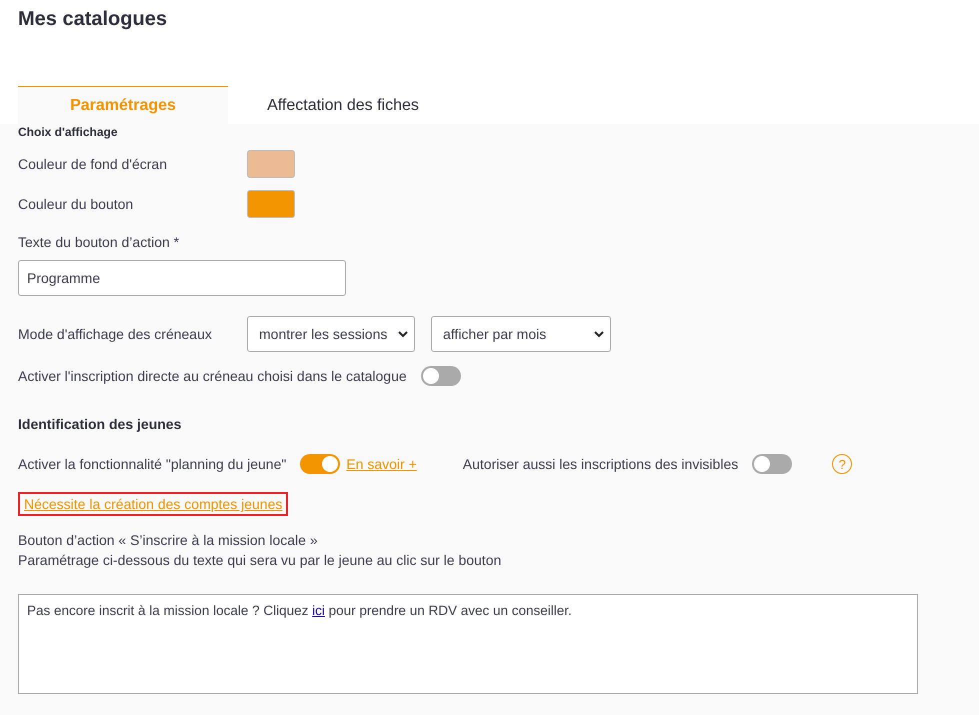  What do you see at coordinates (600, 464) in the screenshot?
I see `field-label: Autoriser aussi les inscriptions des invisibles` at bounding box center [600, 464].